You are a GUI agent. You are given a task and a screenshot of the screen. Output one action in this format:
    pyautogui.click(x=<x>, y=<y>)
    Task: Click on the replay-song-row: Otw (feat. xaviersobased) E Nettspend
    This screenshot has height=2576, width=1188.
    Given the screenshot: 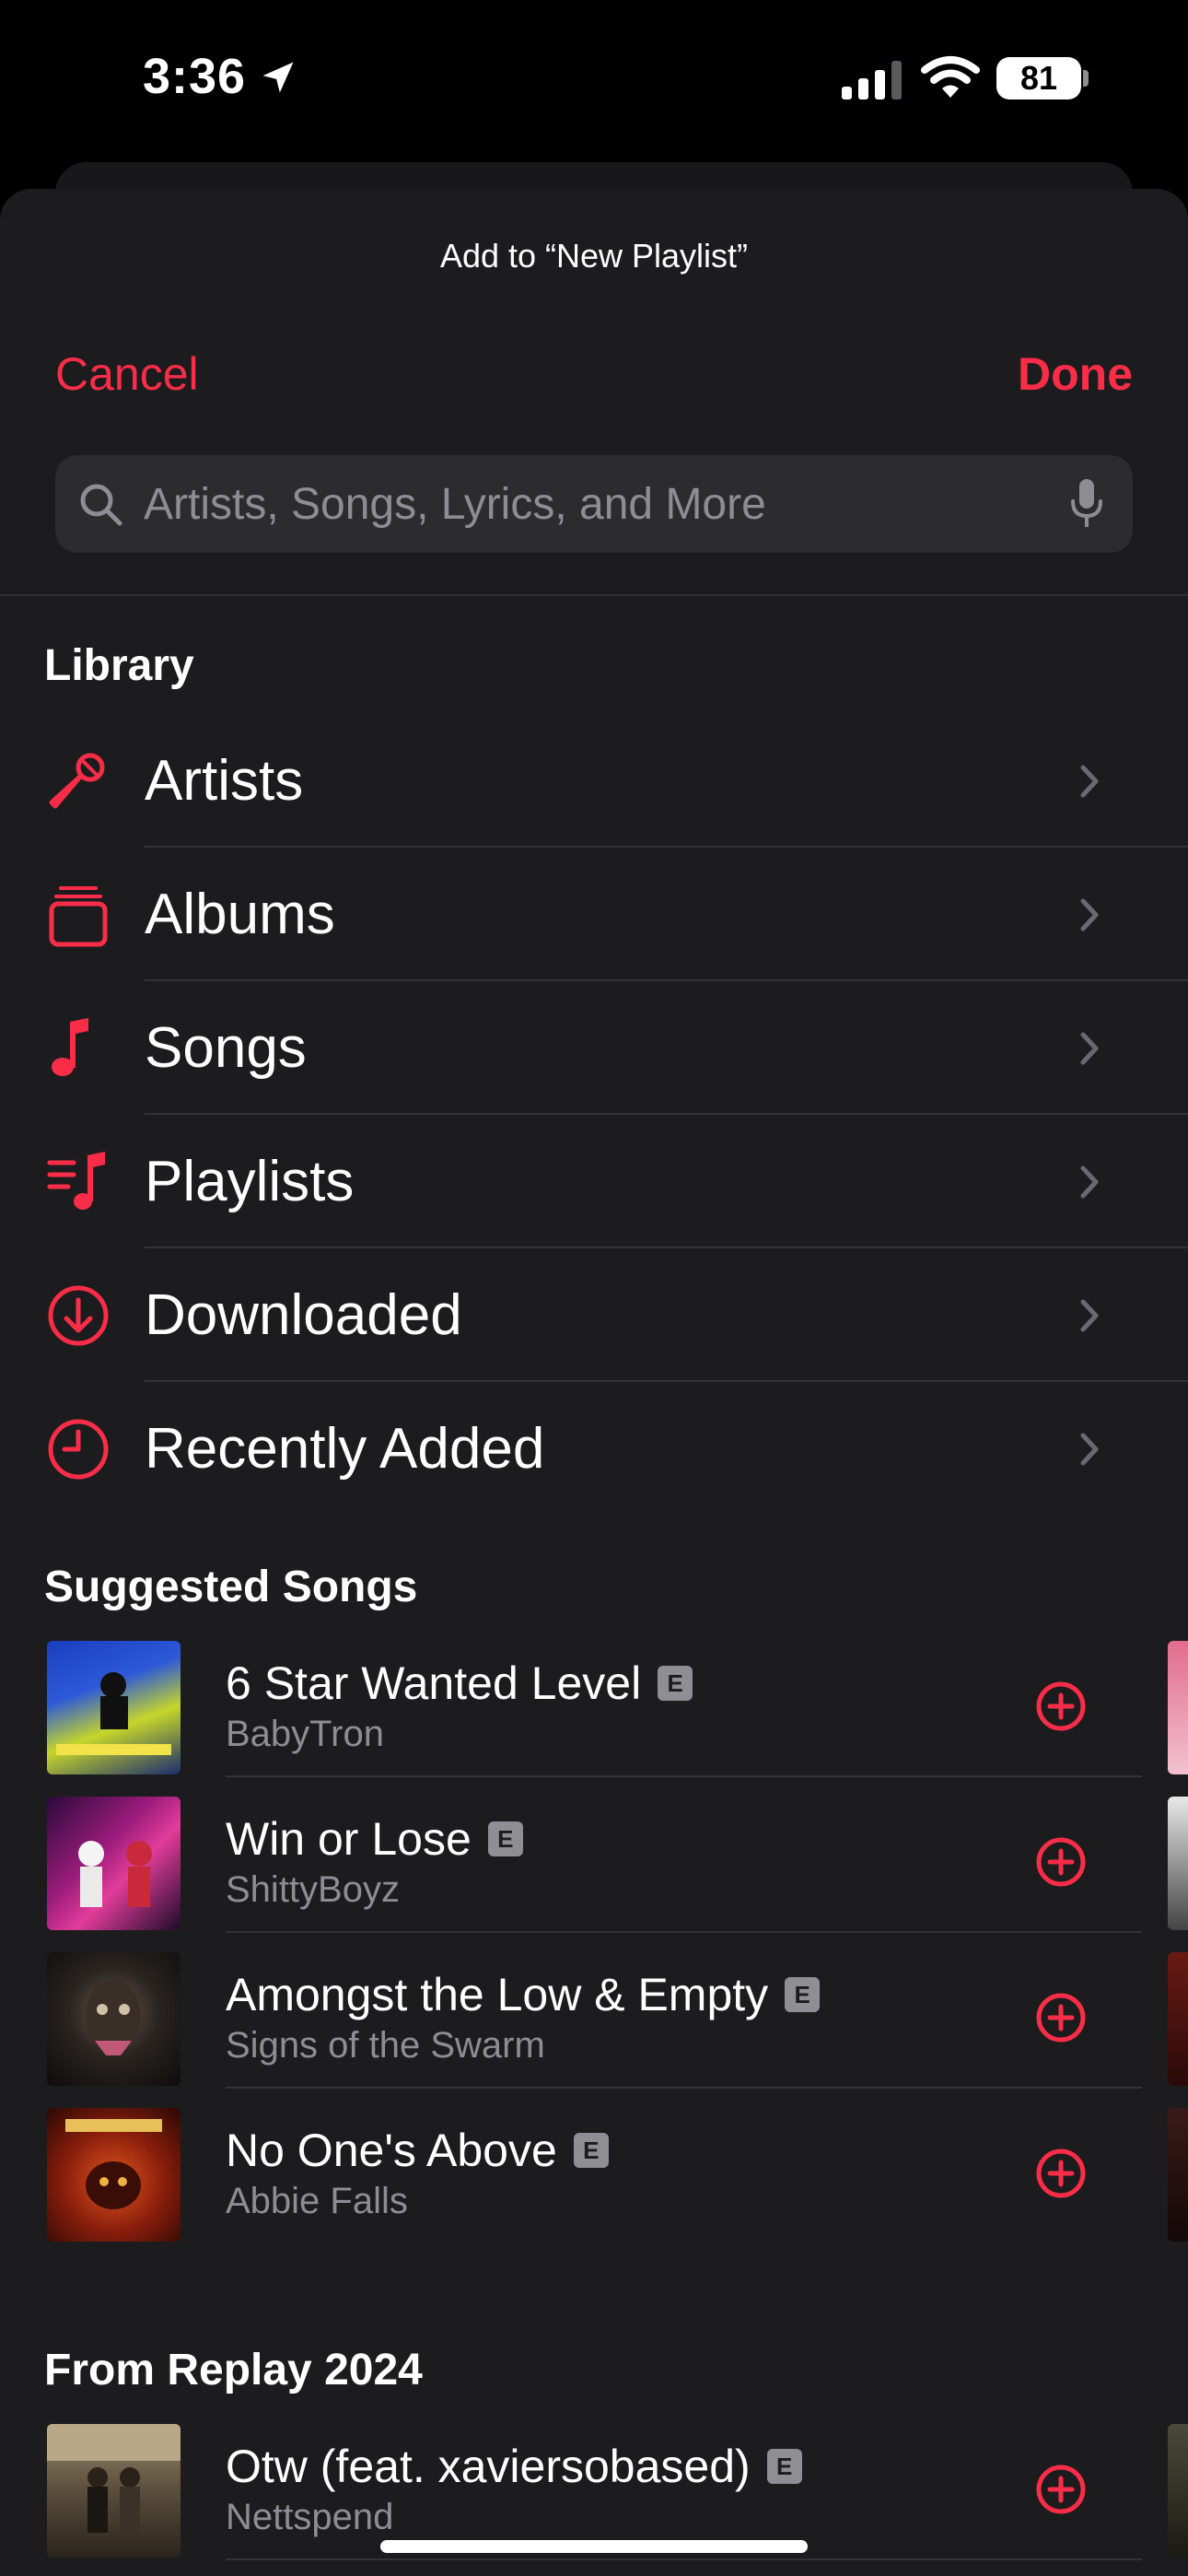 What is the action you would take?
    pyautogui.click(x=594, y=2482)
    